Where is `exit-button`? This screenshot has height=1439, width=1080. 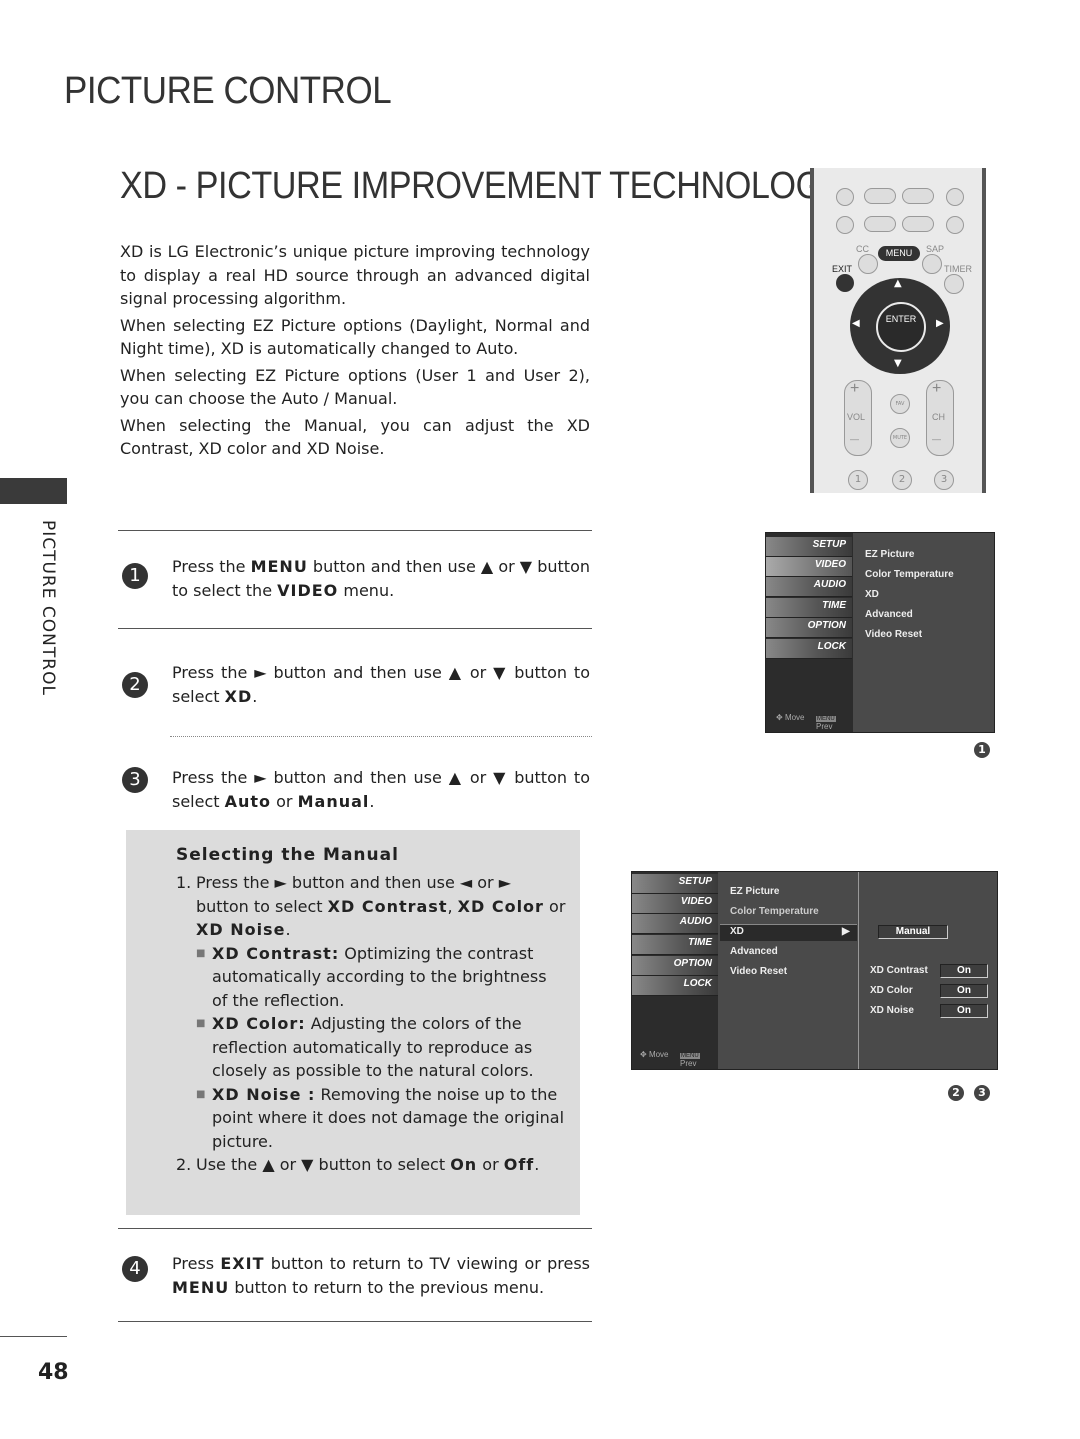
exit-button is located at coordinates (845, 283).